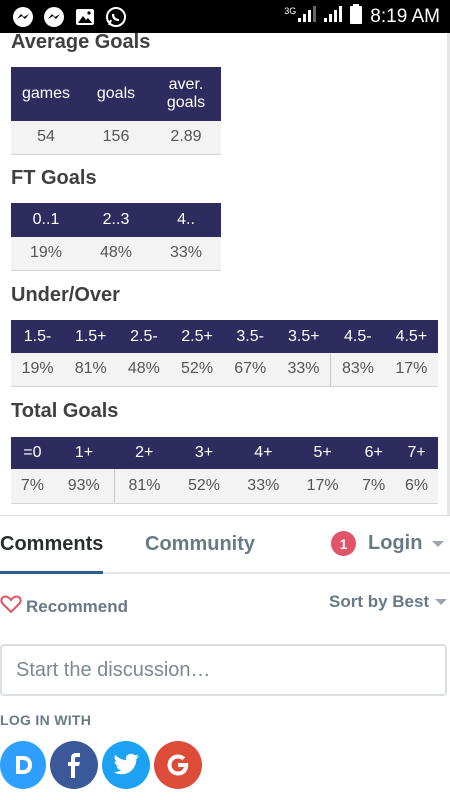  What do you see at coordinates (84, 486) in the screenshot?
I see `table-cell: 93%` at bounding box center [84, 486].